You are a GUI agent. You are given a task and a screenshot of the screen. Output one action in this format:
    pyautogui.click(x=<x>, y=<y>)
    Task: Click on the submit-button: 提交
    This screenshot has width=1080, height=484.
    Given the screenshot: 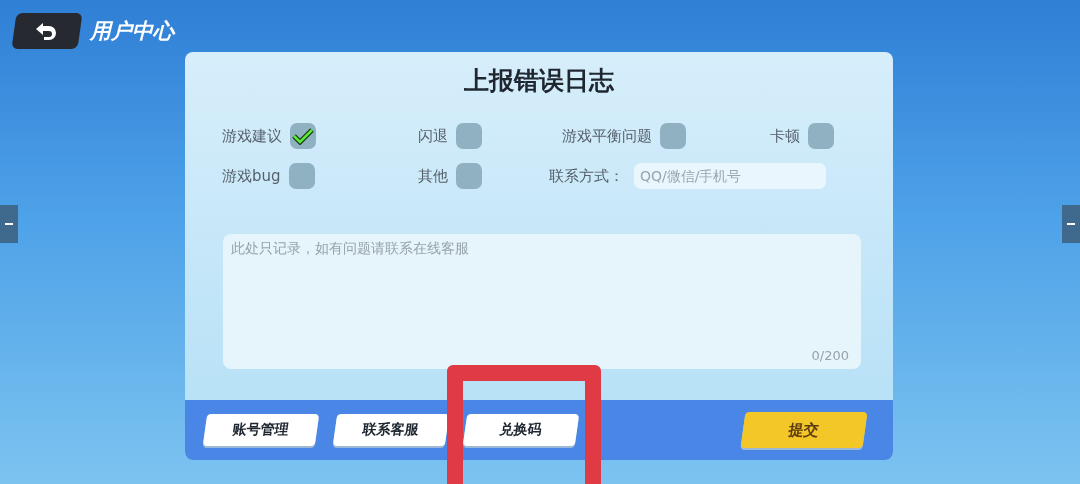 What is the action you would take?
    pyautogui.click(x=804, y=430)
    